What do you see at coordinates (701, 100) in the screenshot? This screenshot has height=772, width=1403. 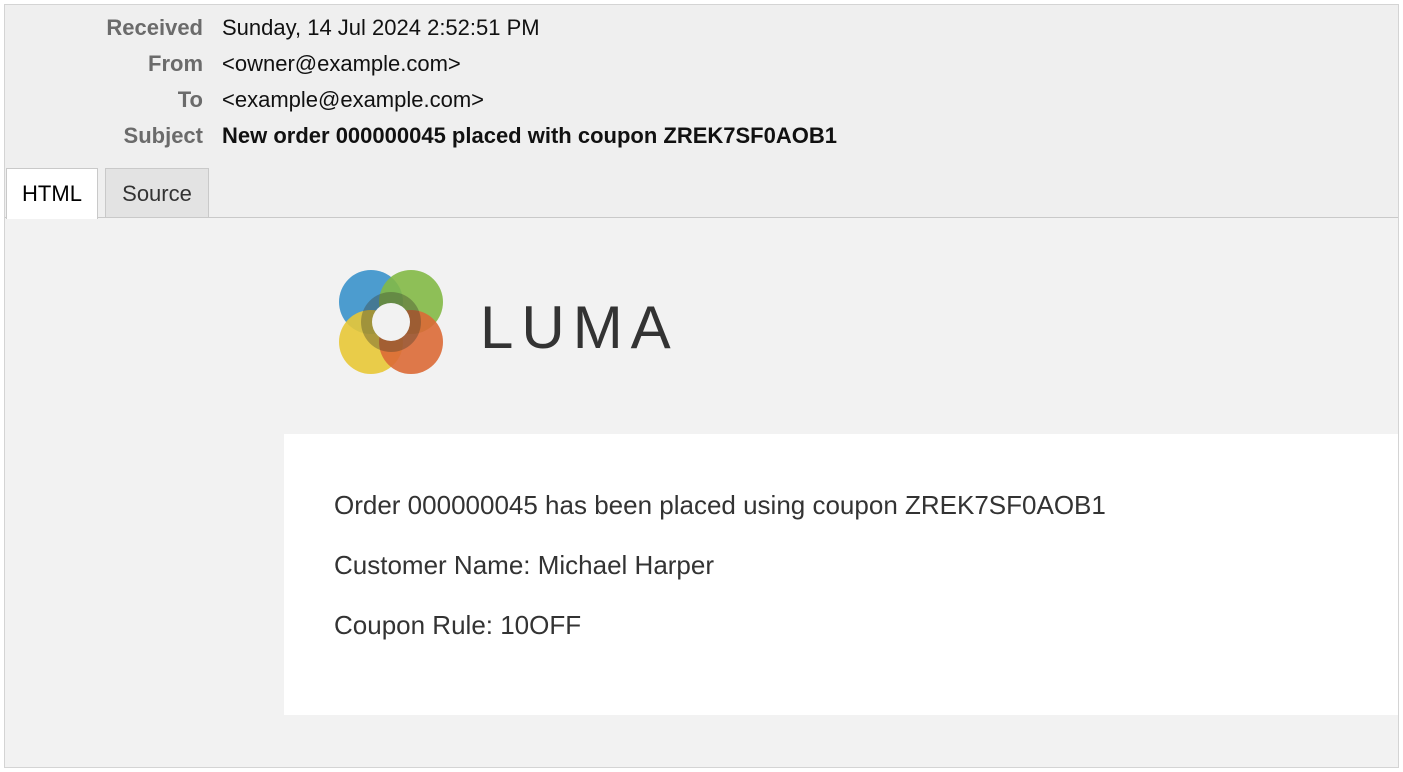 I see `to-row: To <example@example.com>` at bounding box center [701, 100].